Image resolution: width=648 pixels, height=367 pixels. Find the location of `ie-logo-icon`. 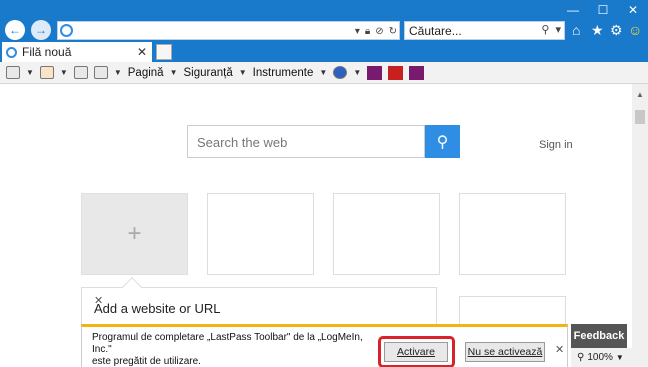

ie-logo-icon is located at coordinates (66, 30).